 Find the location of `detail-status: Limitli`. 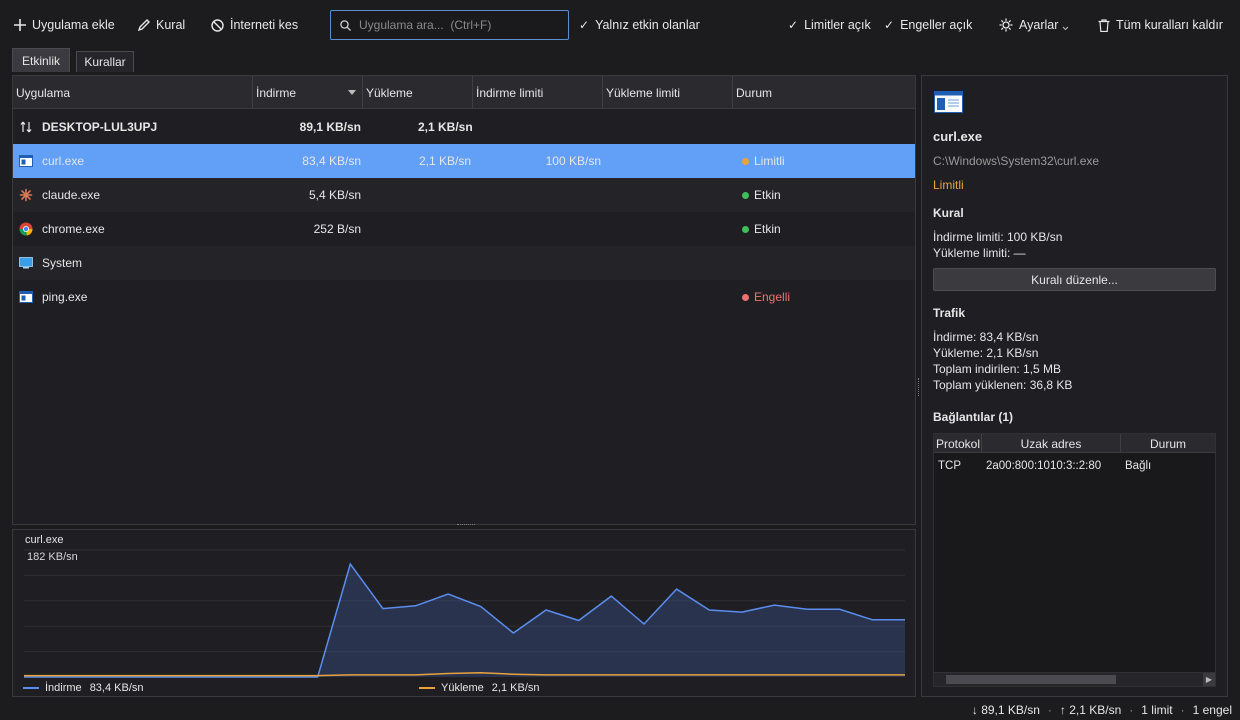

detail-status: Limitli is located at coordinates (948, 185).